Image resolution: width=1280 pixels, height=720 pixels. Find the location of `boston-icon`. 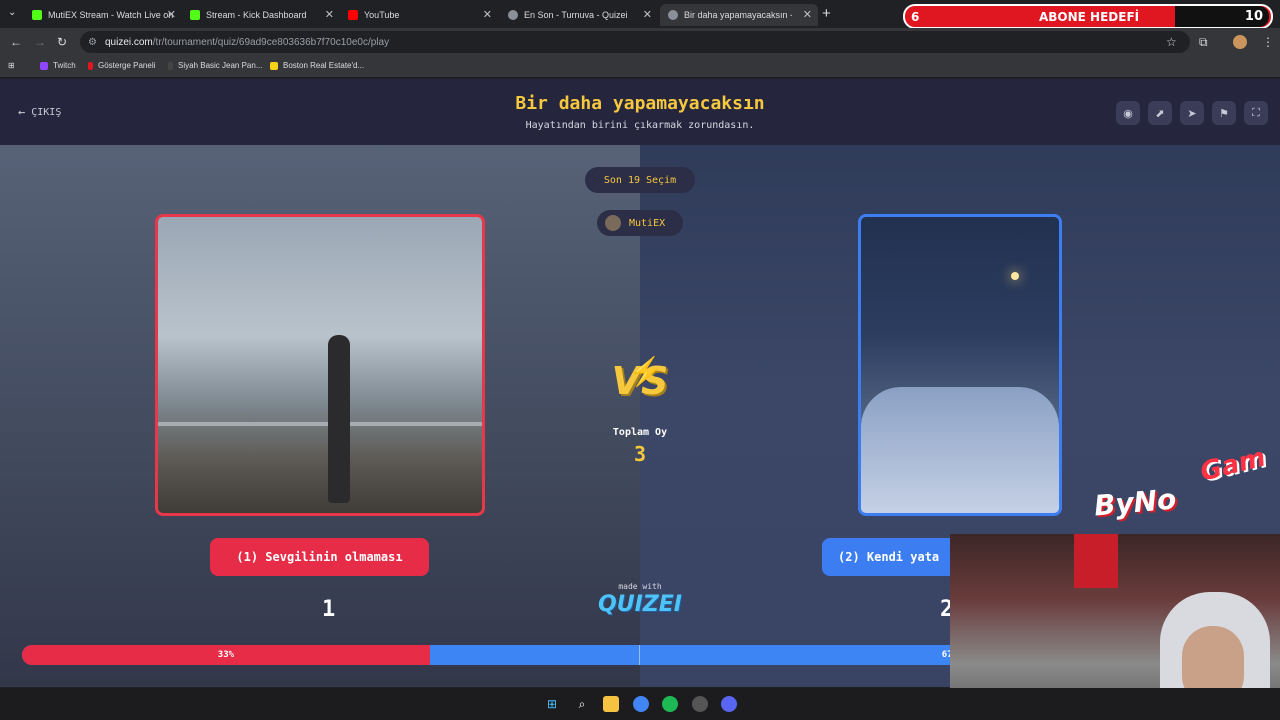

boston-icon is located at coordinates (274, 65).